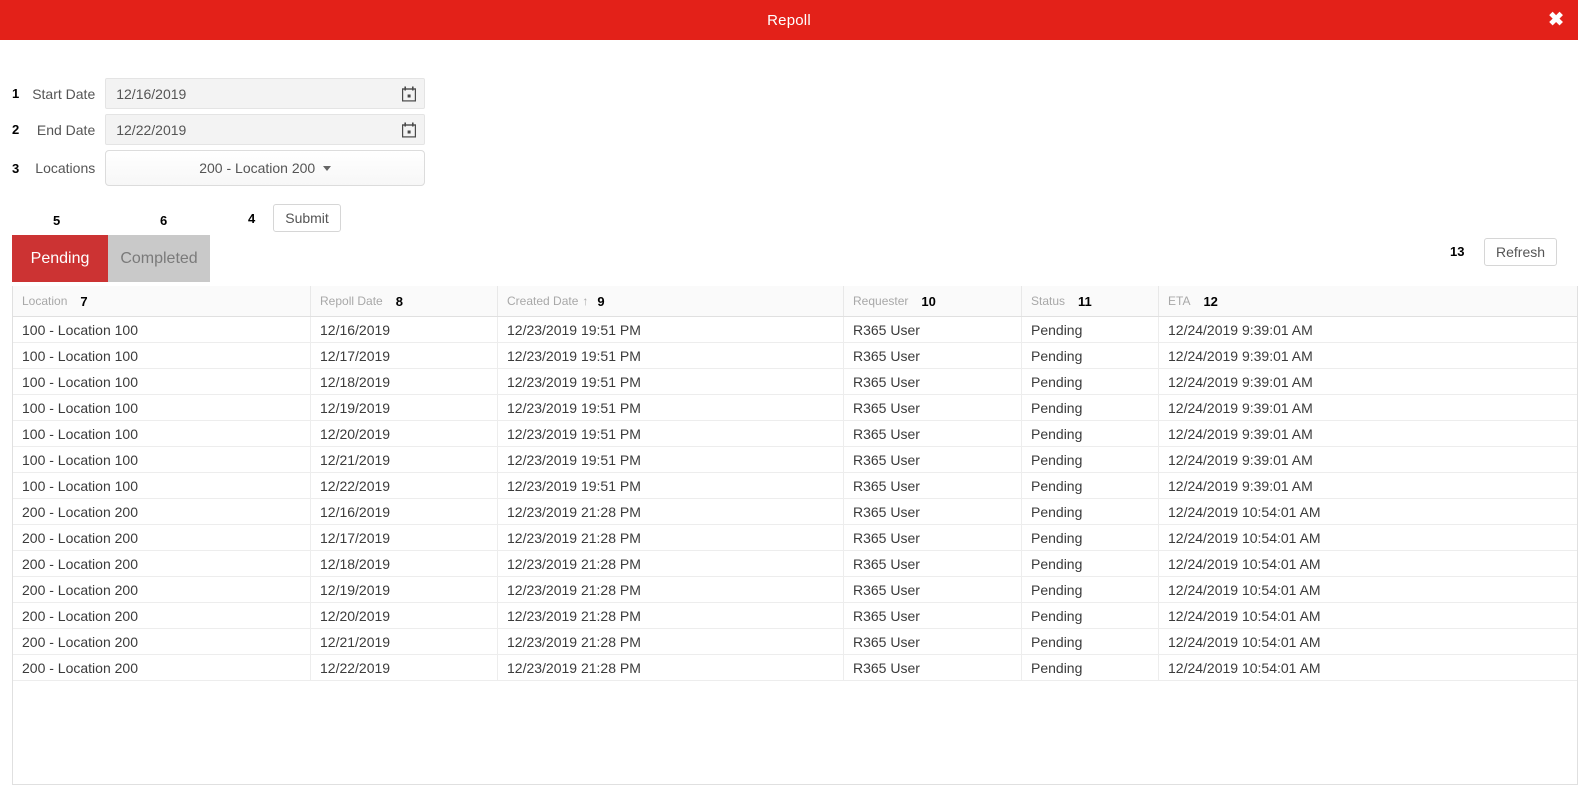 Image resolution: width=1578 pixels, height=800 pixels. Describe the element at coordinates (16, 129) in the screenshot. I see `annotation-2: 2` at that location.